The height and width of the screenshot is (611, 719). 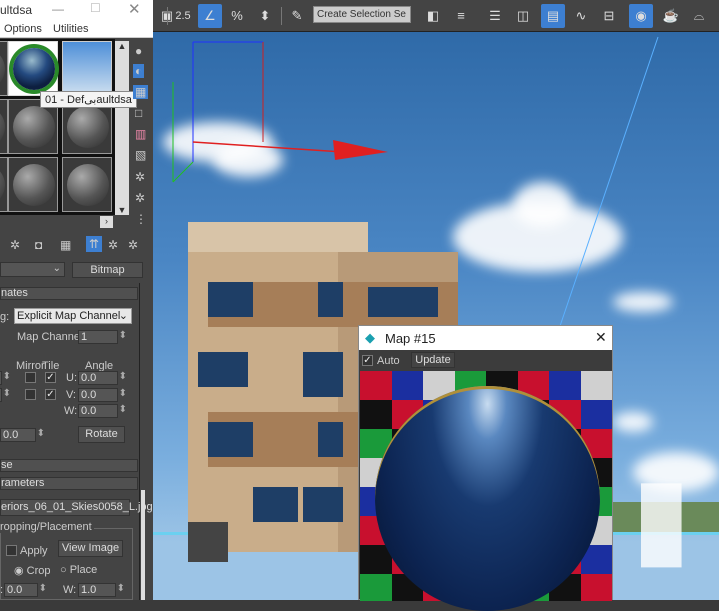 I want to click on rollout-scrollbar, so click(x=143, y=545).